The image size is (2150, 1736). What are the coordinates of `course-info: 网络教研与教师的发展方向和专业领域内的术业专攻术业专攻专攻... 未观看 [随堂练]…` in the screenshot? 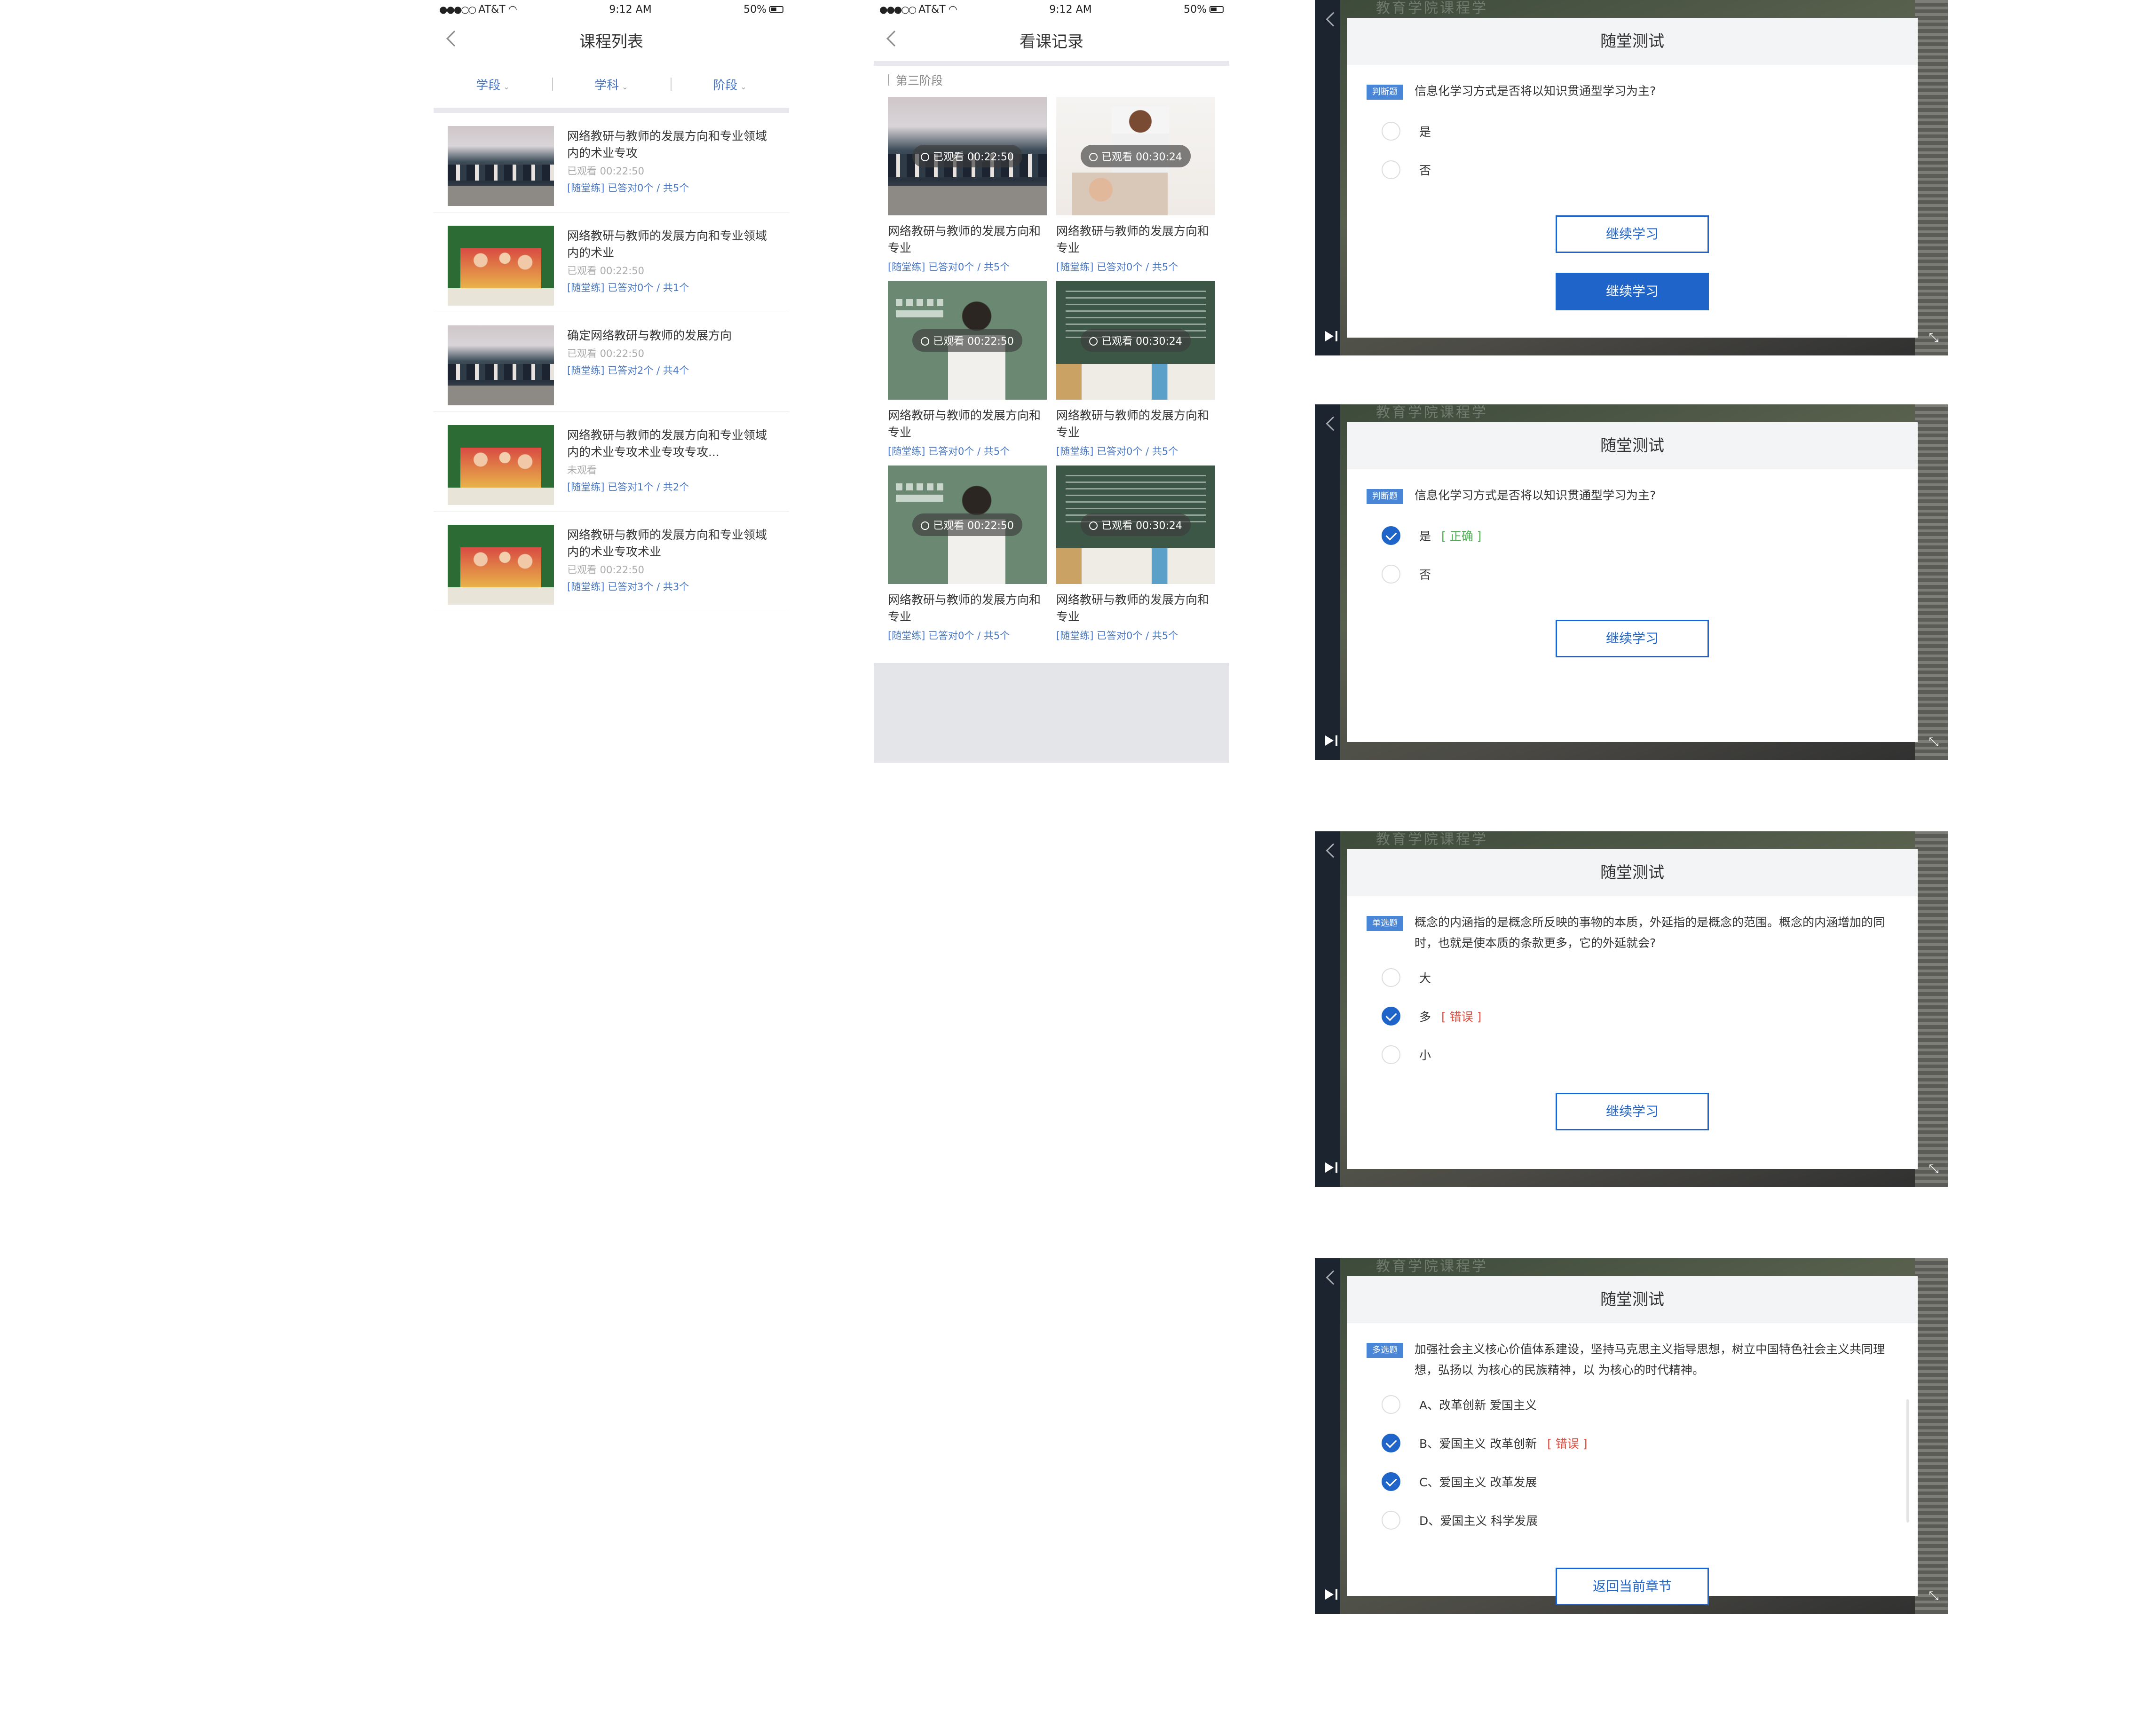 It's located at (670, 459).